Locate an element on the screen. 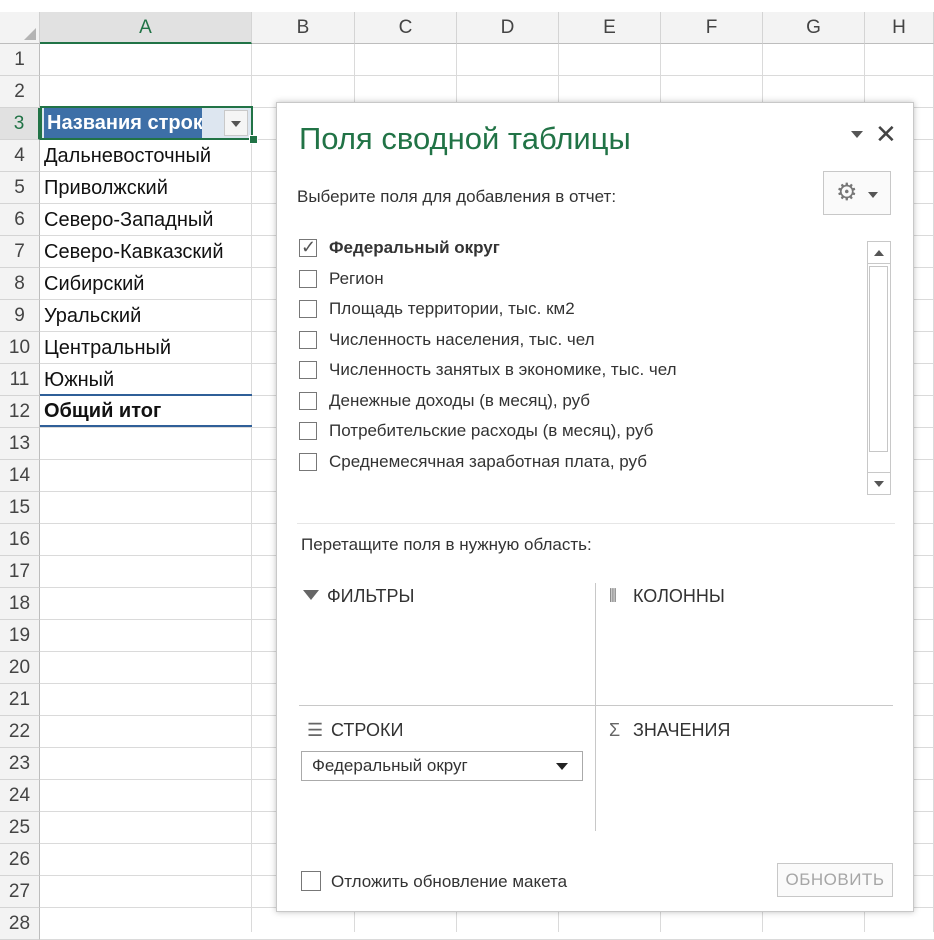  row-gridline is located at coordinates (487, 75).